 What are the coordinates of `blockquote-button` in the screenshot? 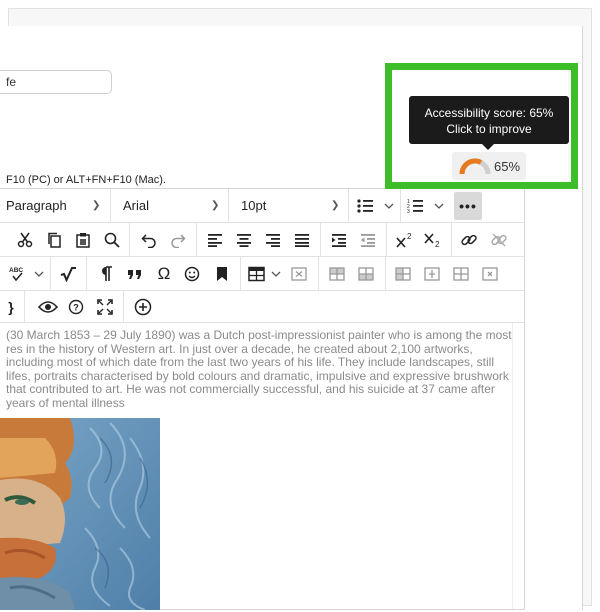 It's located at (135, 274).